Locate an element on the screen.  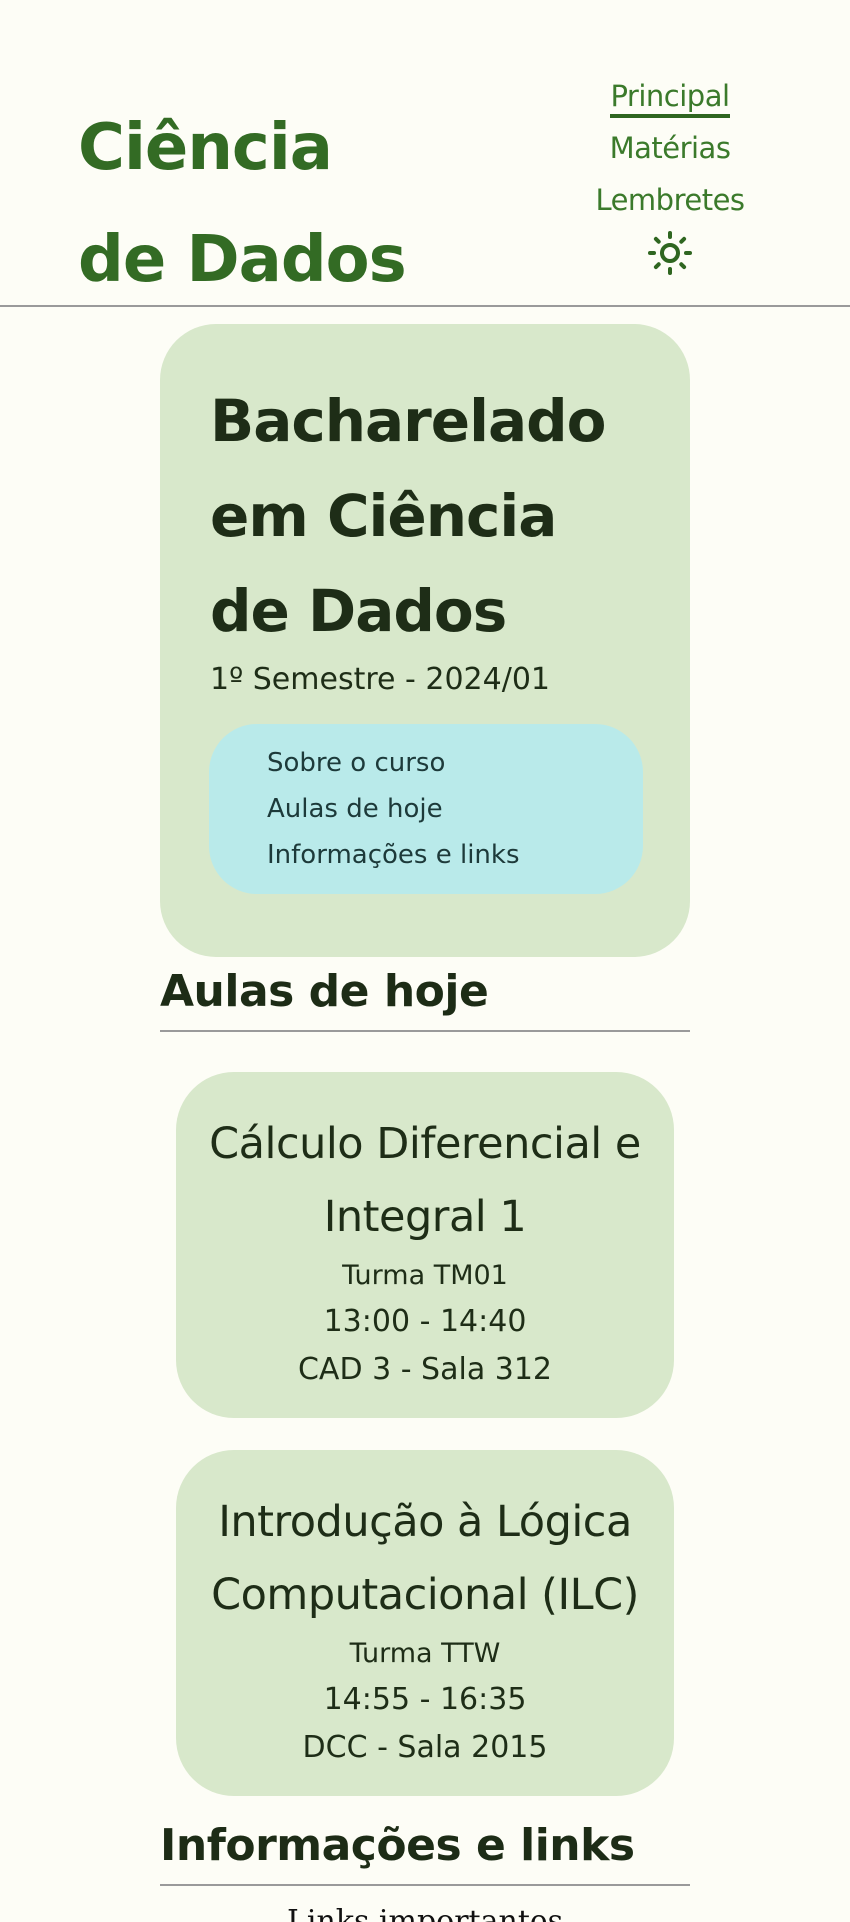
menu-link-aulas: Aulas de hoje is located at coordinates (455, 809).